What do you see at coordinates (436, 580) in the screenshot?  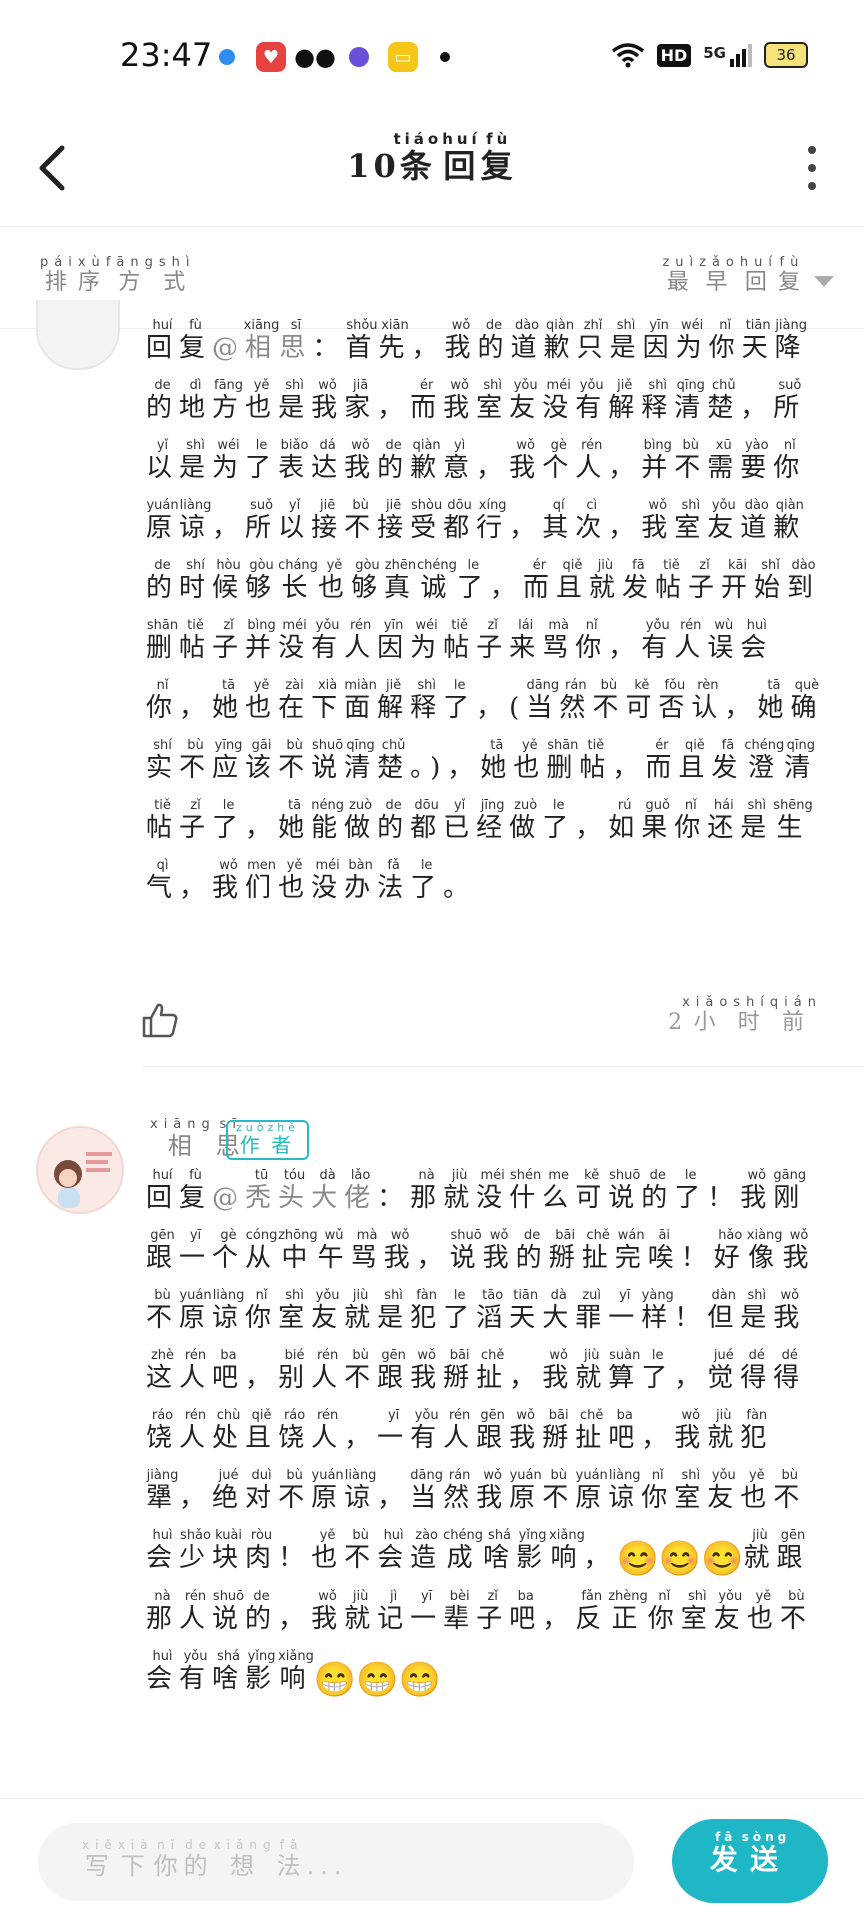 I see `text-char: 诚chéng` at bounding box center [436, 580].